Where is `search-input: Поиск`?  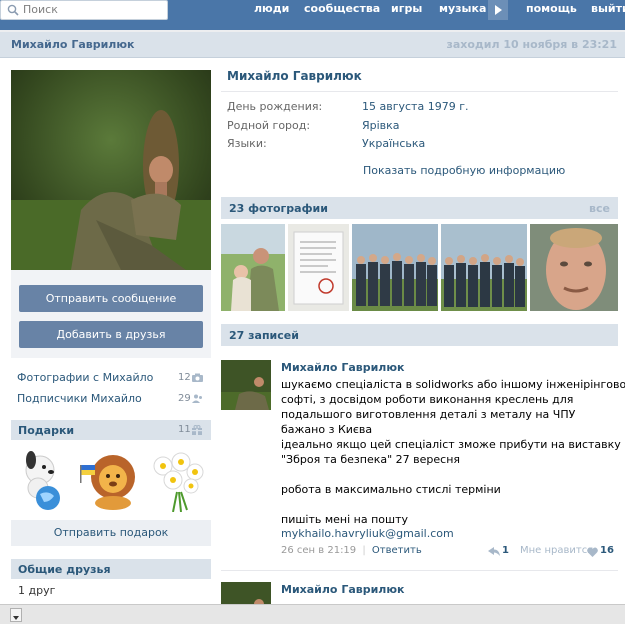 search-input: Поиск is located at coordinates (40, 9).